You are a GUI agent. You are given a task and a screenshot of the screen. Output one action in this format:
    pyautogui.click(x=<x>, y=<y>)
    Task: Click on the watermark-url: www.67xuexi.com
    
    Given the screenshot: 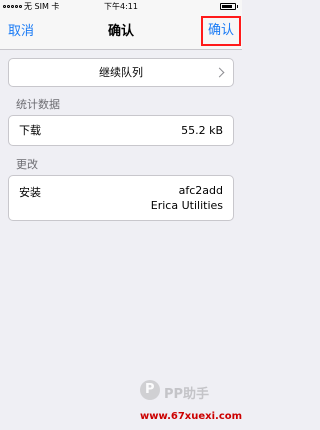 What is the action you would take?
    pyautogui.click(x=191, y=416)
    